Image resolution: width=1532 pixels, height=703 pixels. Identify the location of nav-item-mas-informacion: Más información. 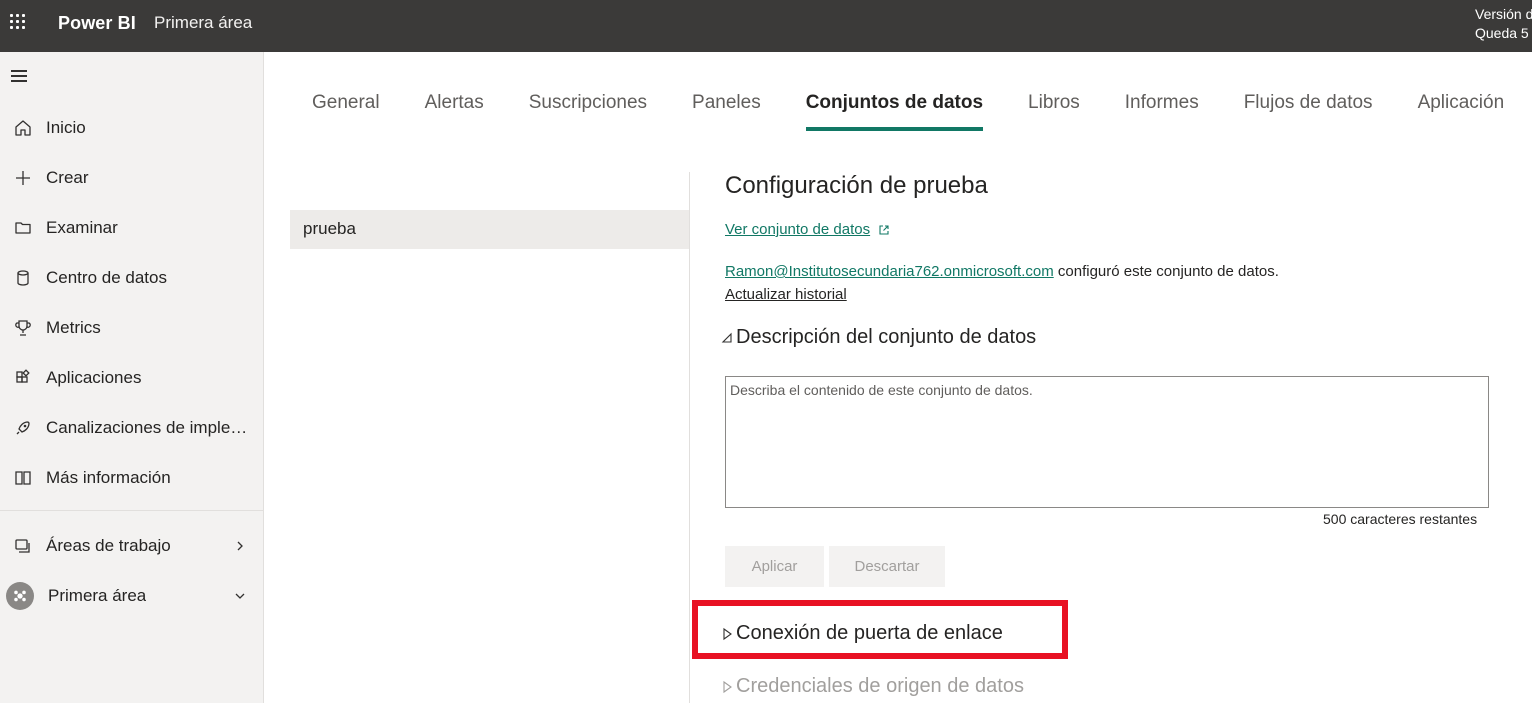
(132, 478).